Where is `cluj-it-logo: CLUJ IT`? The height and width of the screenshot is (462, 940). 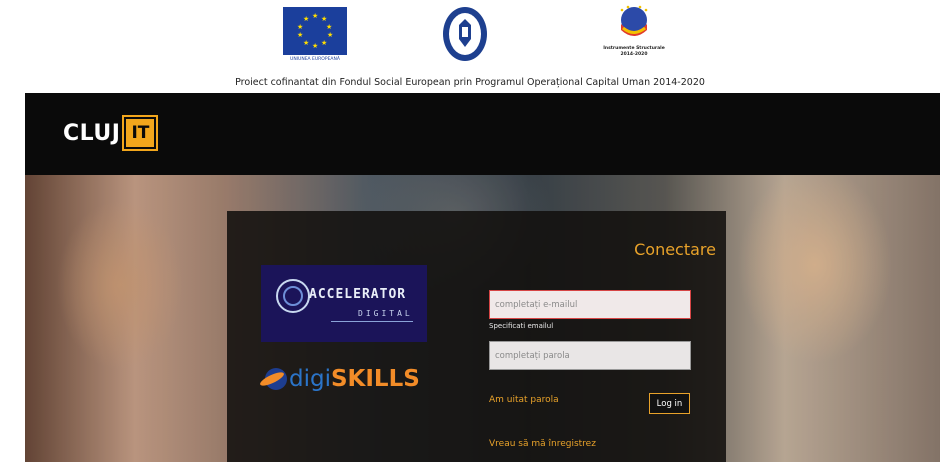 cluj-it-logo: CLUJ IT is located at coordinates (111, 133).